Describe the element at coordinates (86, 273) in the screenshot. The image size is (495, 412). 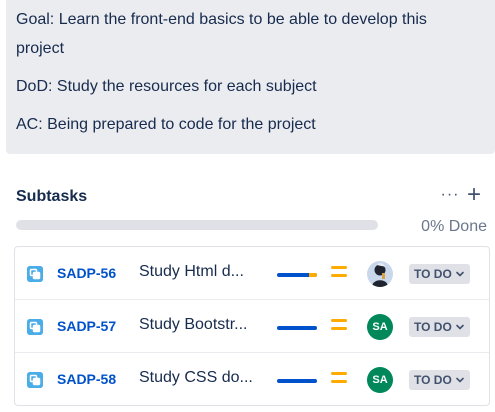
I see `issue-key-link: SADP-56` at that location.